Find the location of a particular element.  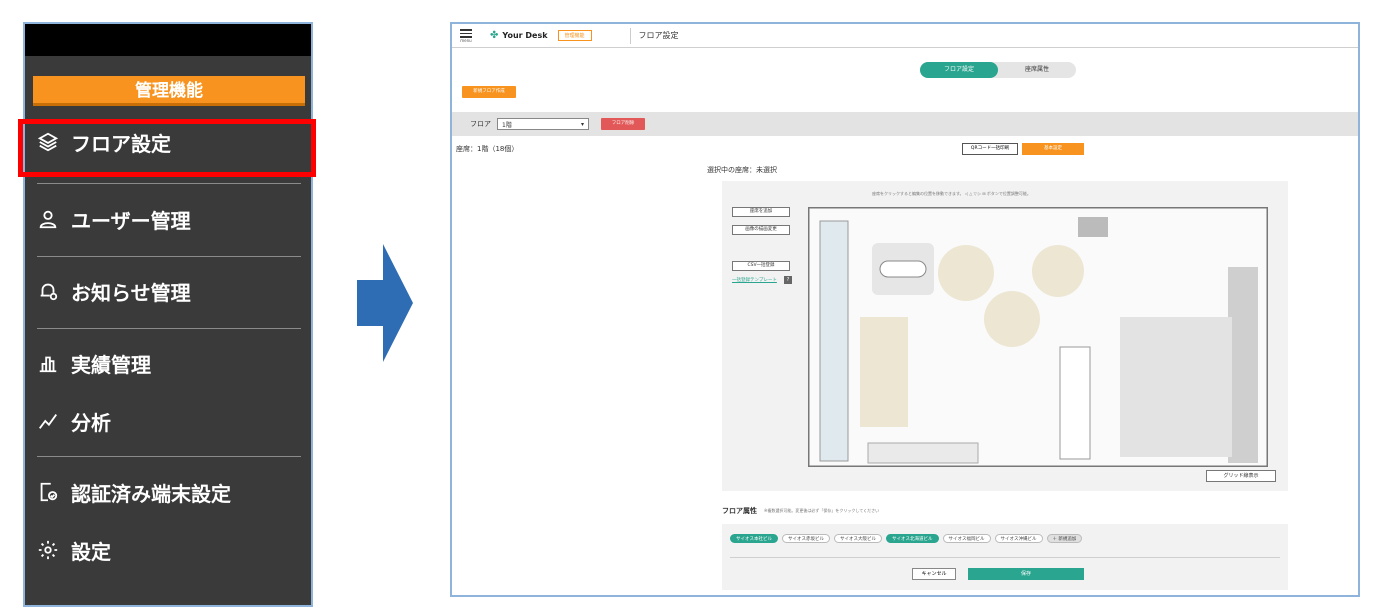

page-title: フロア設定 is located at coordinates (658, 35).